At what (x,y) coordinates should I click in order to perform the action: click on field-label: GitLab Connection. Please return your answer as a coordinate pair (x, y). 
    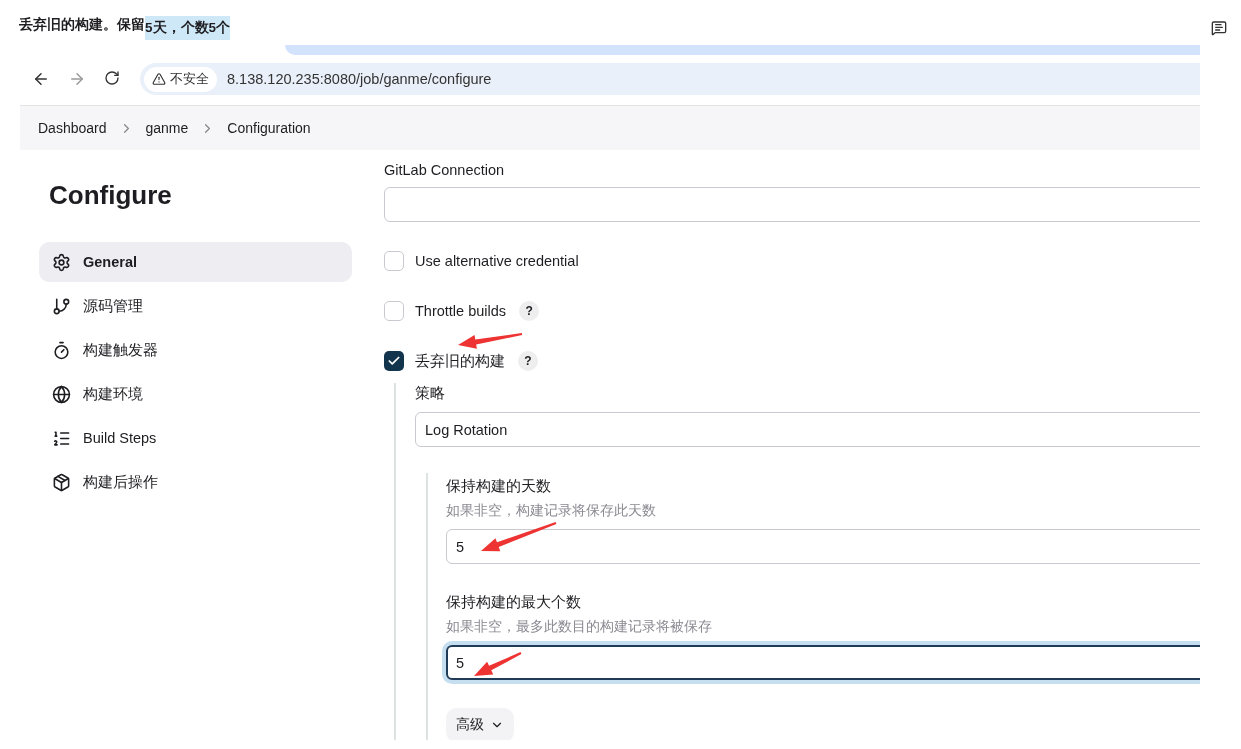
    Looking at the image, I should click on (445, 170).